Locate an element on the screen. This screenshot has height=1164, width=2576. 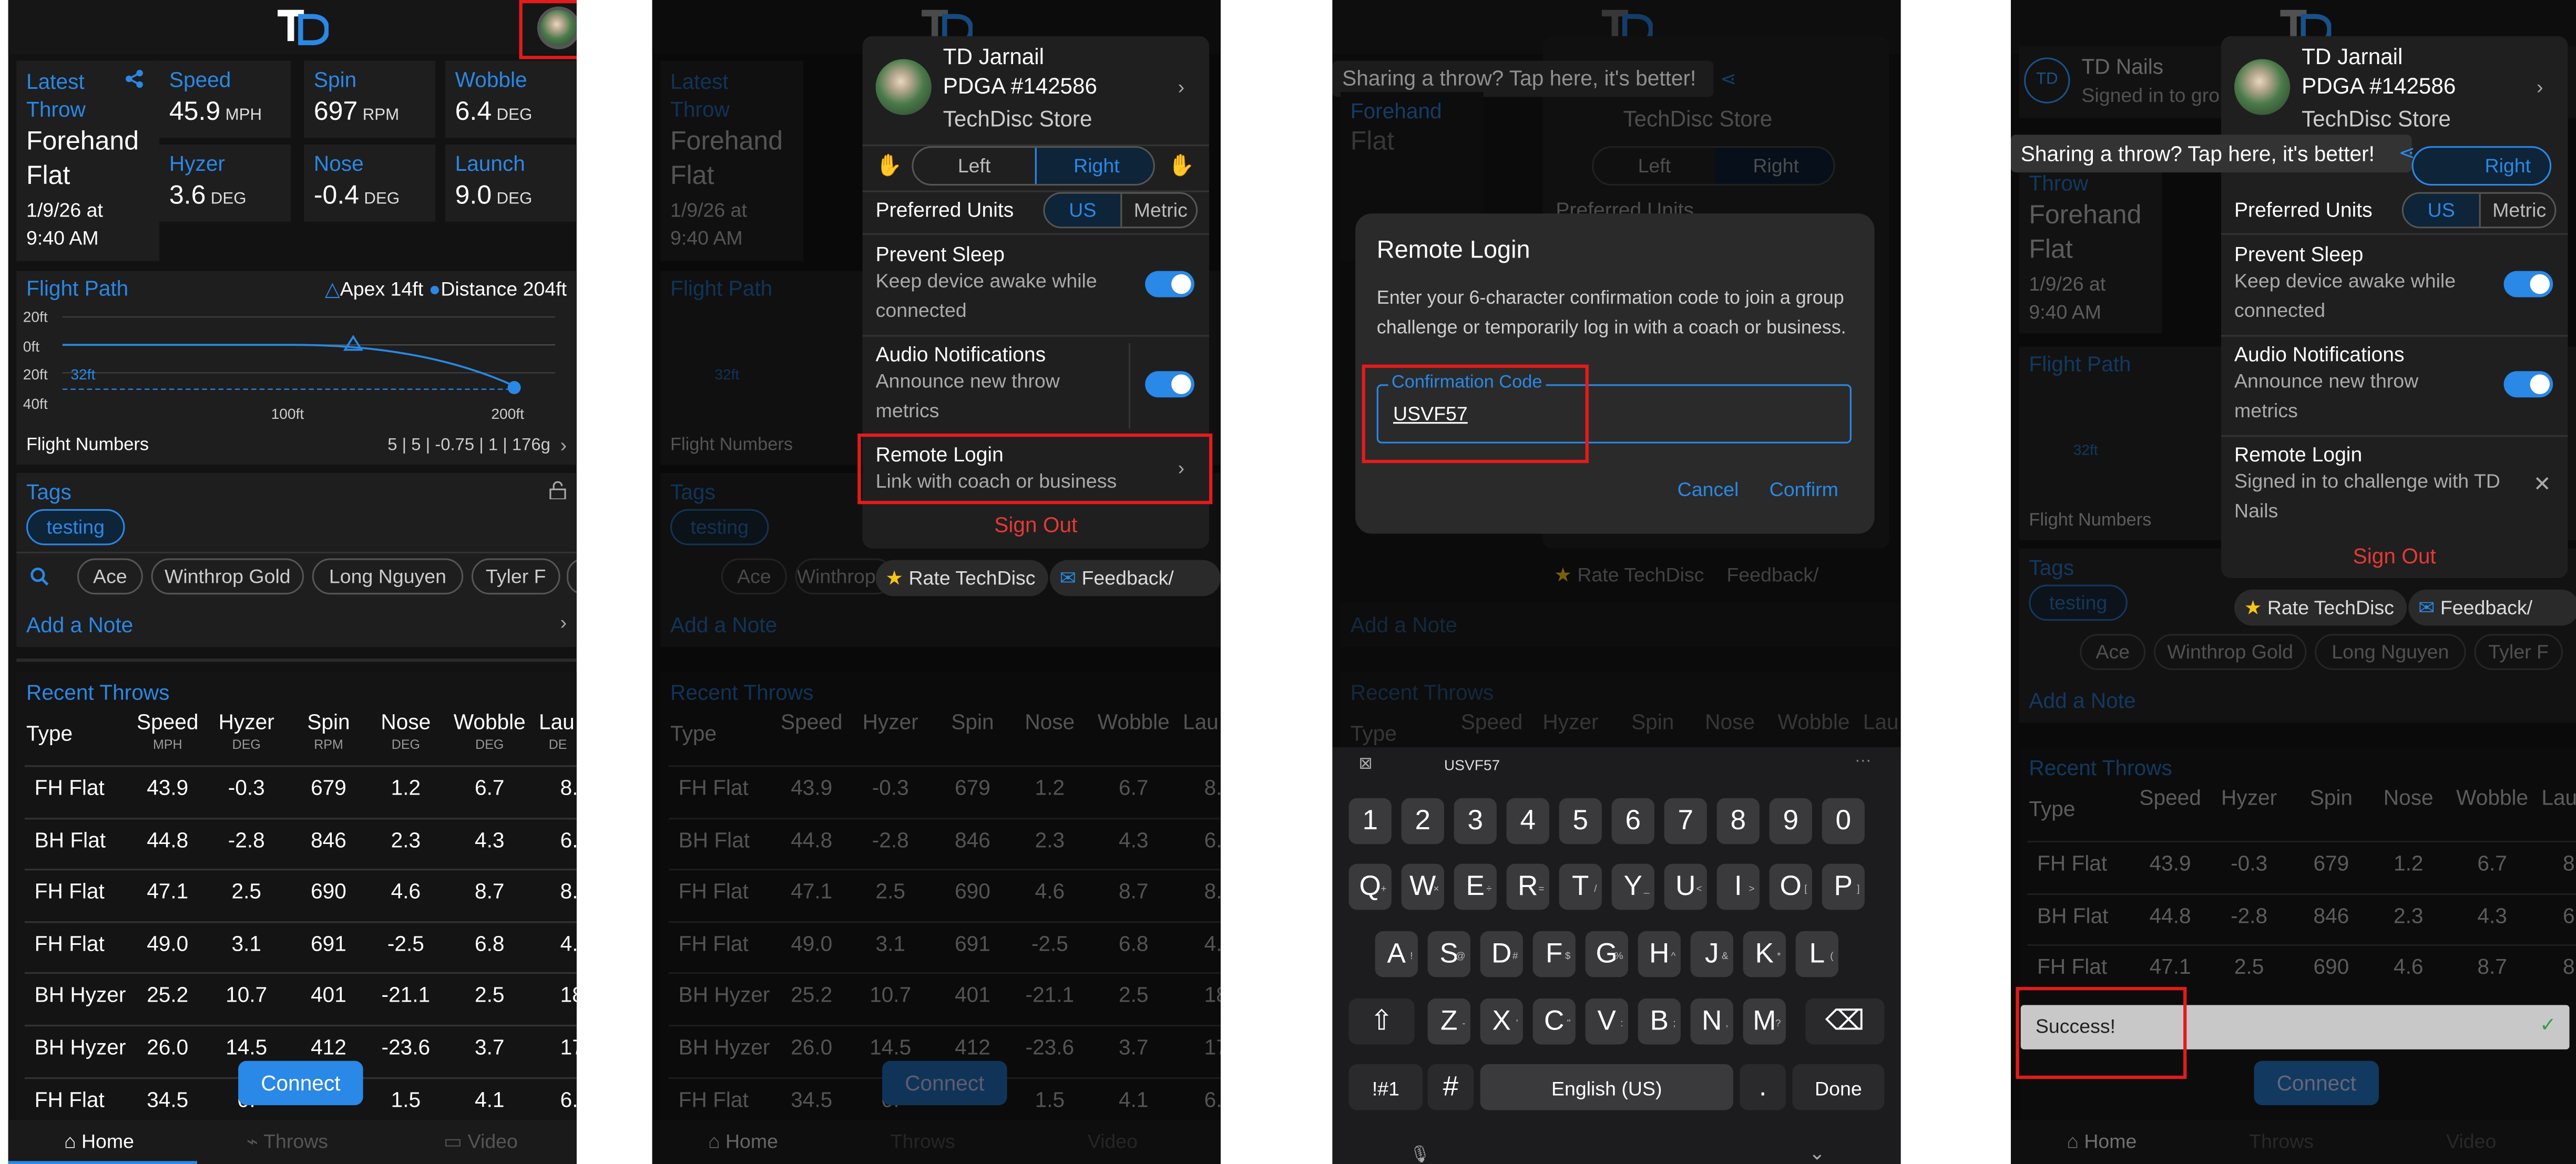
lock-icon is located at coordinates (558, 490).